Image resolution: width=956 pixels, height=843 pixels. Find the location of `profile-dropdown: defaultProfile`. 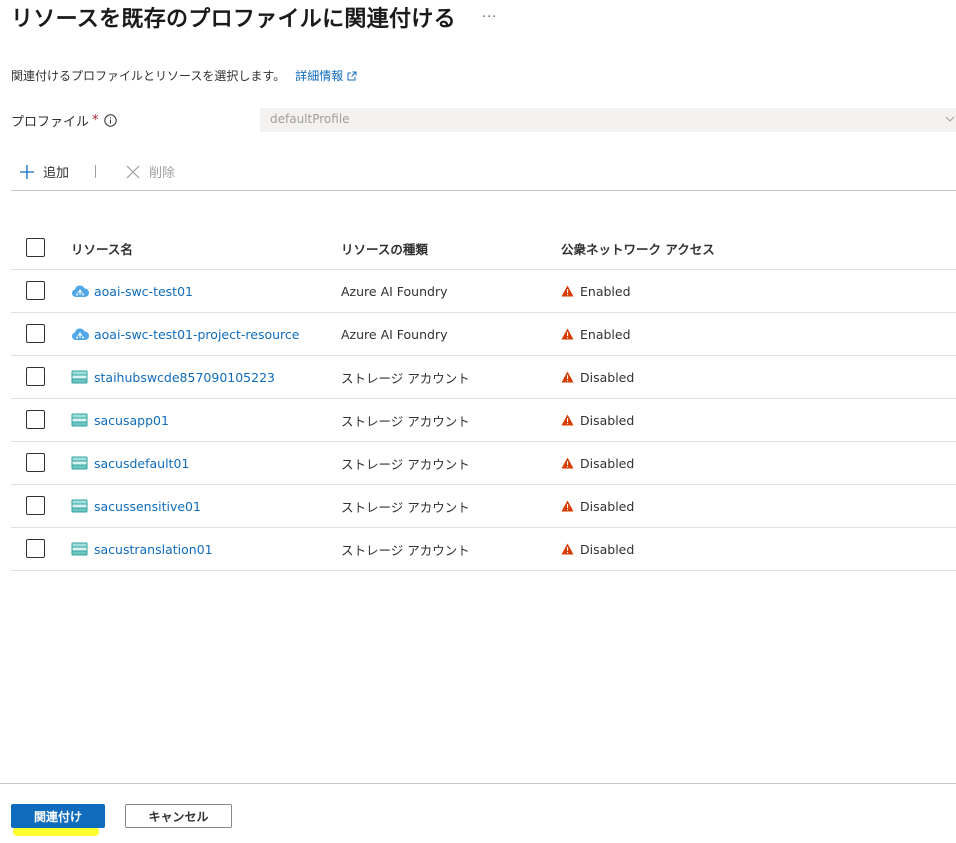

profile-dropdown: defaultProfile is located at coordinates (608, 120).